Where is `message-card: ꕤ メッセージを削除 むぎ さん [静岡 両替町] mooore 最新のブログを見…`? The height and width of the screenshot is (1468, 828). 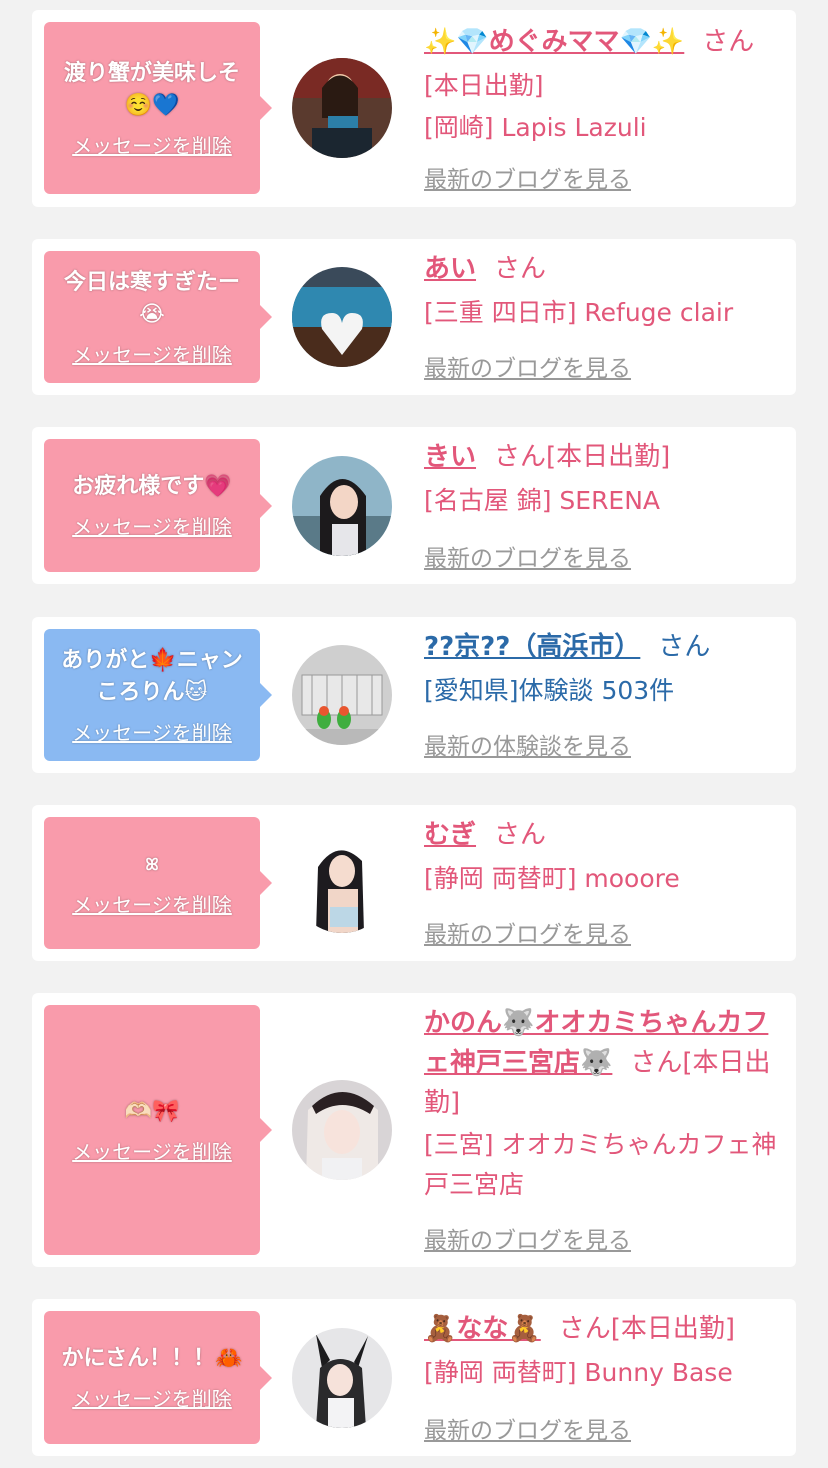 message-card: ꕤ メッセージを削除 むぎ さん [静岡 両替町] mooore 最新のブログを見… is located at coordinates (414, 883).